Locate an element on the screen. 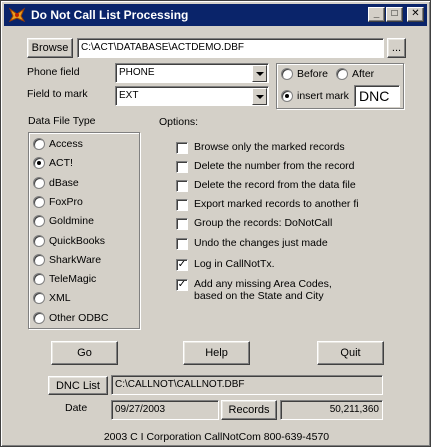 The image size is (431, 447). option-label-line: Log in CallNotTx. is located at coordinates (234, 264).